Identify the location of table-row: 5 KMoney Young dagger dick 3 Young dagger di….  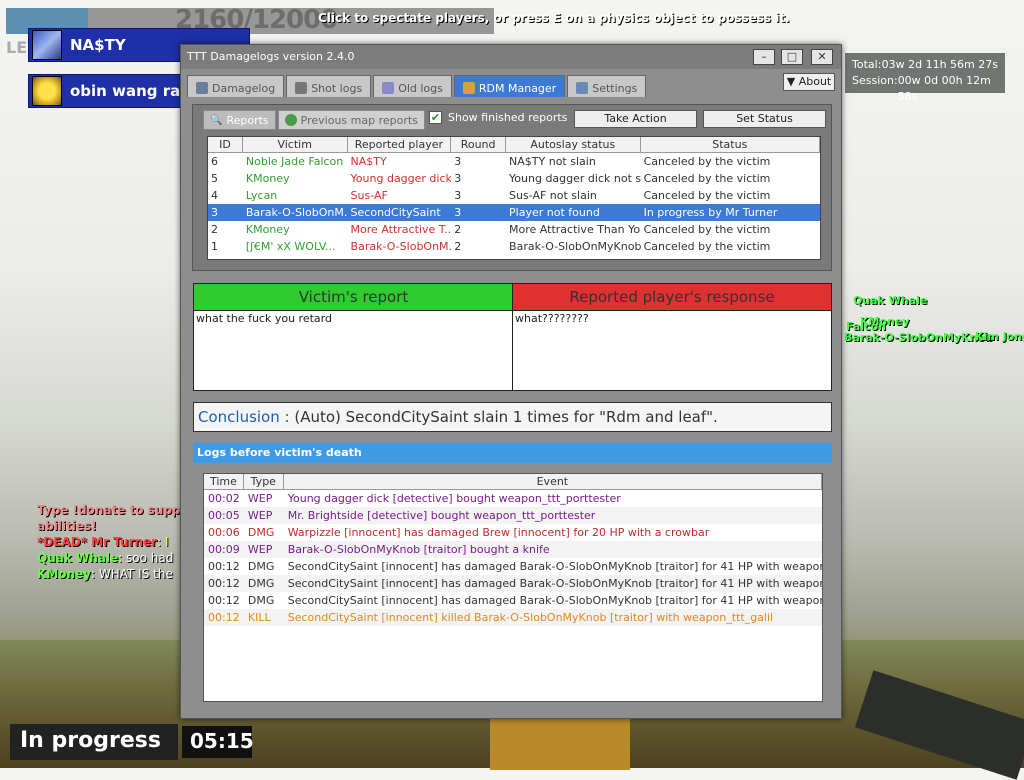
(514, 178).